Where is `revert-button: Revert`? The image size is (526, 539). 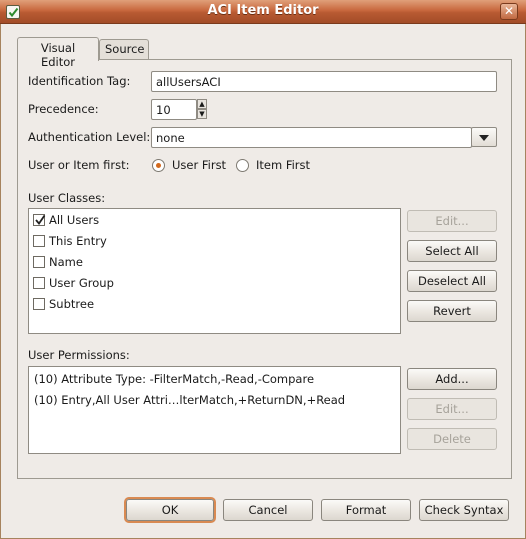
revert-button: Revert is located at coordinates (452, 311).